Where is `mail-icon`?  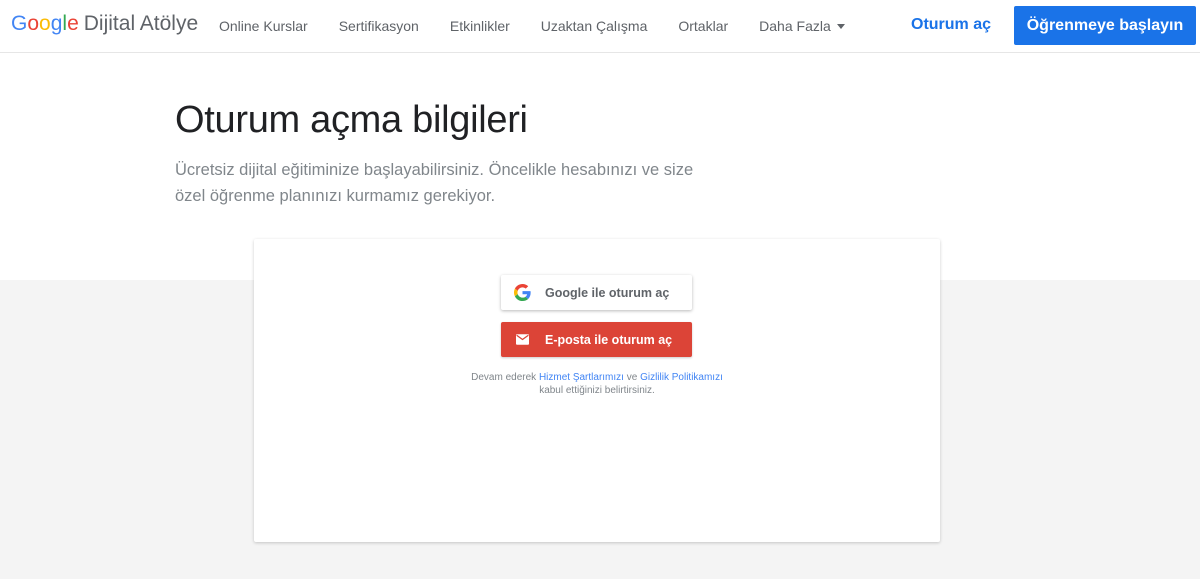
mail-icon is located at coordinates (522, 339).